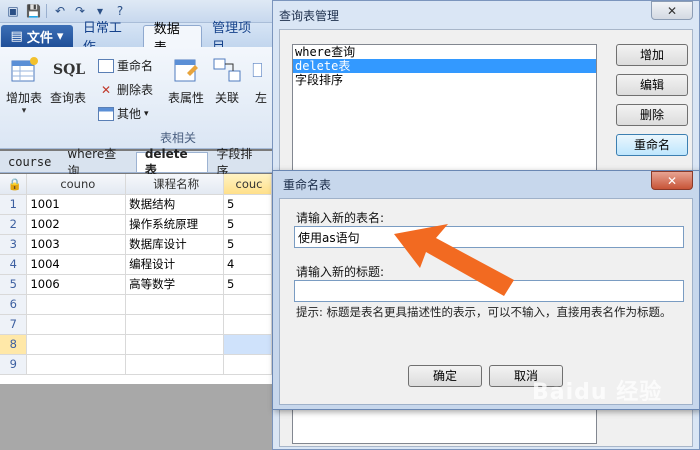  Describe the element at coordinates (97, 162) in the screenshot. I see `doc-tab-where: where查询` at that location.